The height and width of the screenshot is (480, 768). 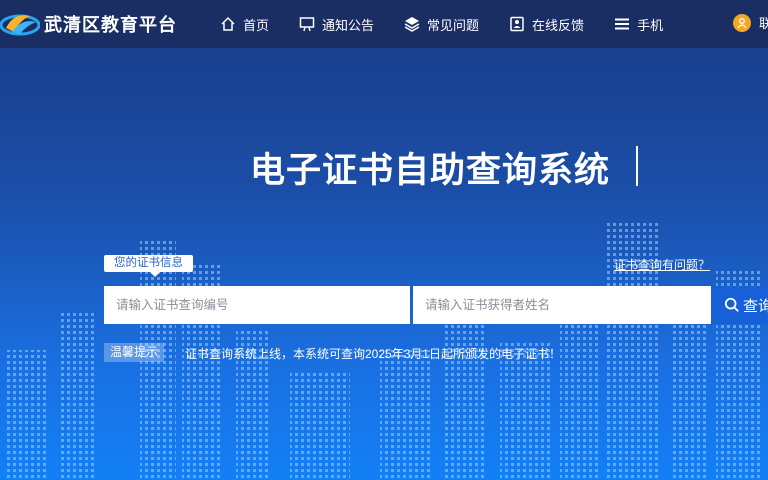 I want to click on logo-icon, so click(x=20, y=24).